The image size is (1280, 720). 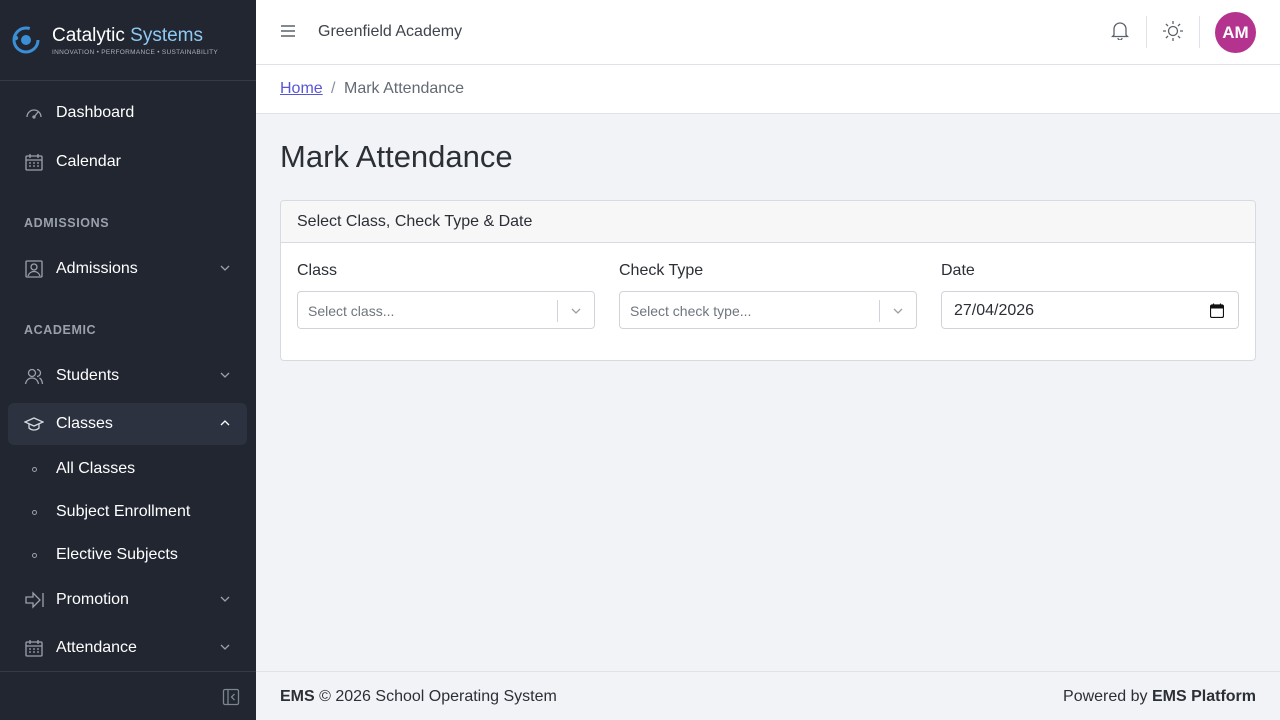 What do you see at coordinates (1173, 31) in the screenshot?
I see `theme-toggle-sun-icon` at bounding box center [1173, 31].